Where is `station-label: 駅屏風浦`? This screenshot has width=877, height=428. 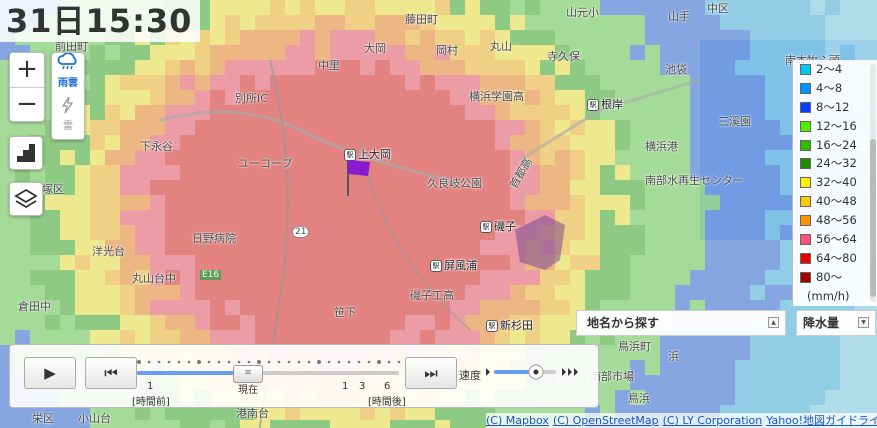
station-label: 駅屏風浦 is located at coordinates (453, 265).